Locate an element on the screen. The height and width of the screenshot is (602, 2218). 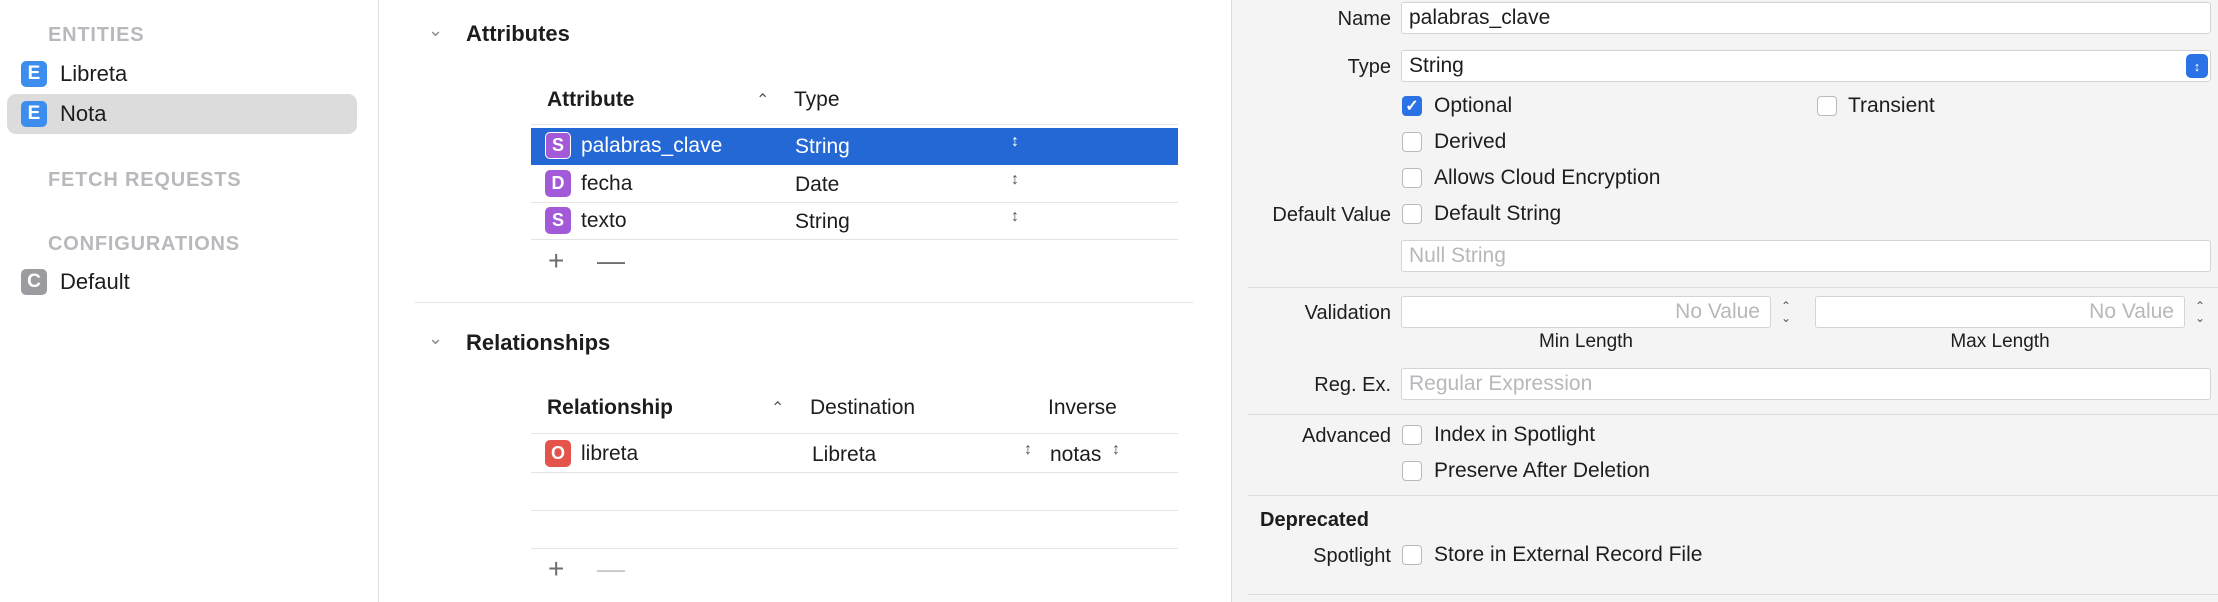
preserve-after-deletion-label: Preserve After Deletion is located at coordinates (1542, 470).